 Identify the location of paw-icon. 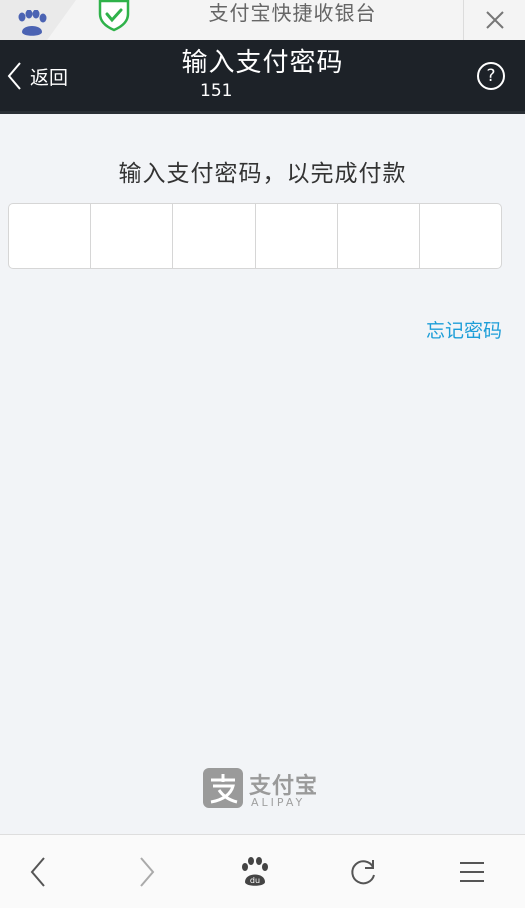
(32, 23).